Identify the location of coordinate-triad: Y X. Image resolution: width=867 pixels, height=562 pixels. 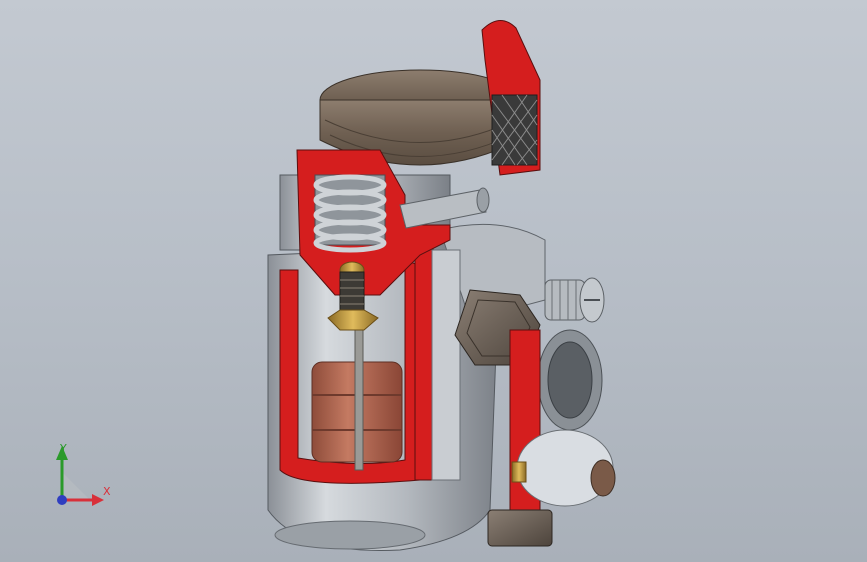
(80, 478).